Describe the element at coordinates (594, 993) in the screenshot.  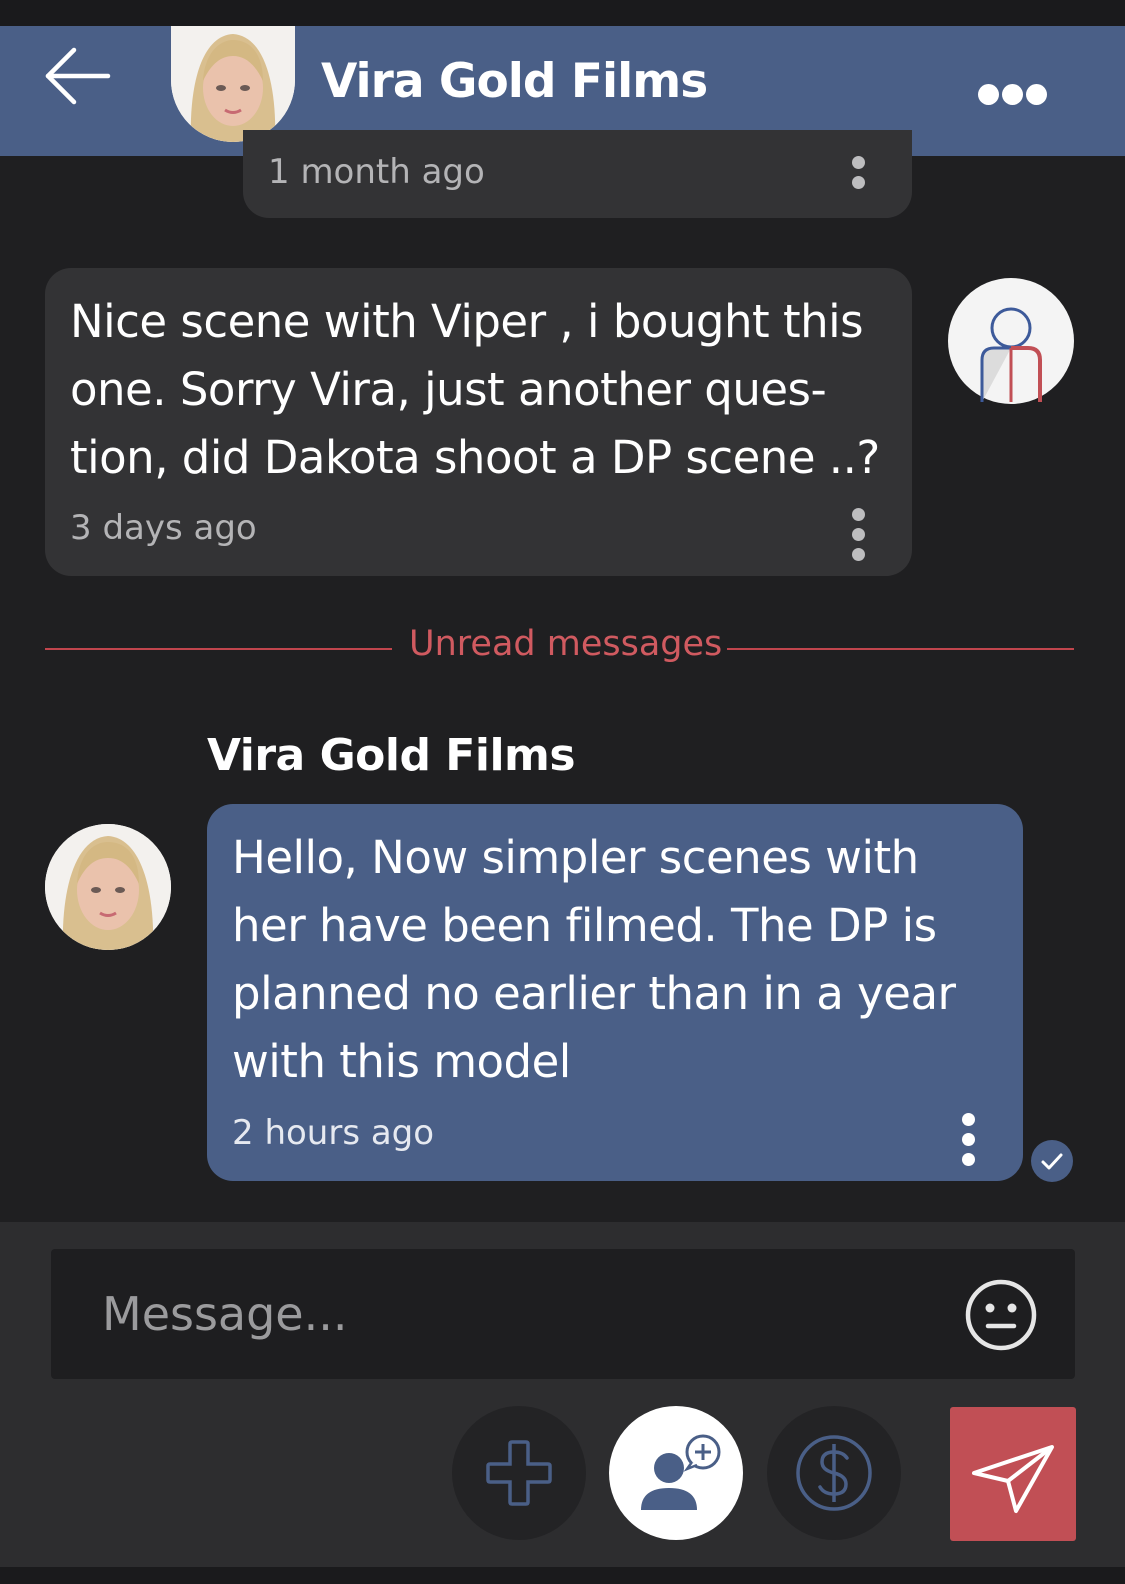
I see `message-text-line: planned no earlier than in a year` at that location.